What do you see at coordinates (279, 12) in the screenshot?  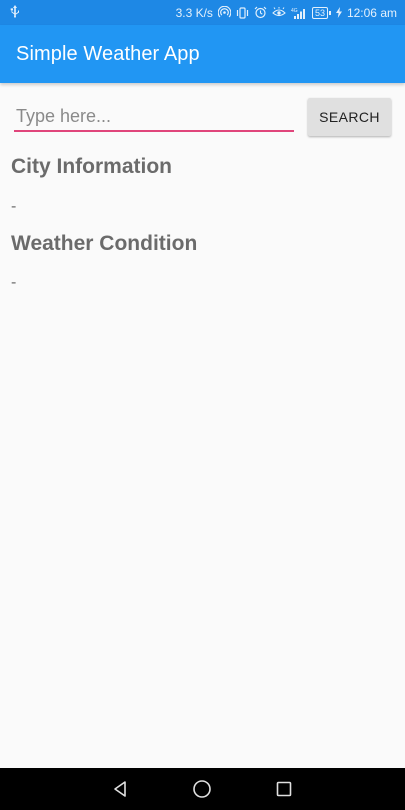 I see `eye-comfort-icon` at bounding box center [279, 12].